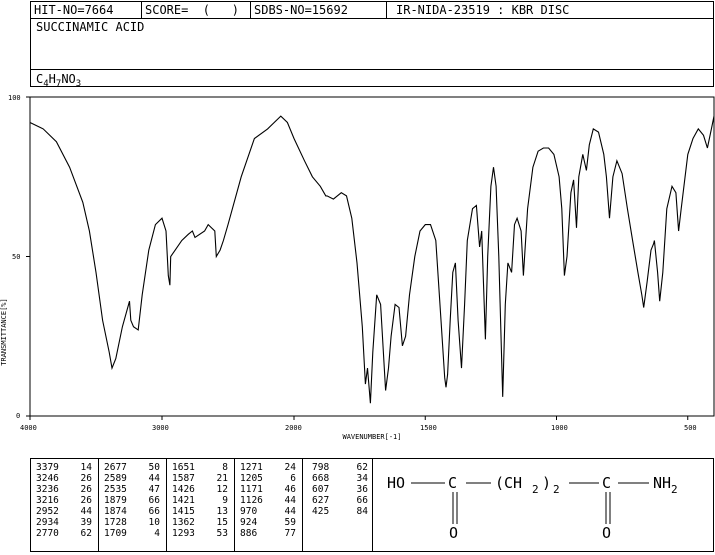 The image size is (715, 555). Describe the element at coordinates (530, 503) in the screenshot. I see `structure-bonds` at that location.